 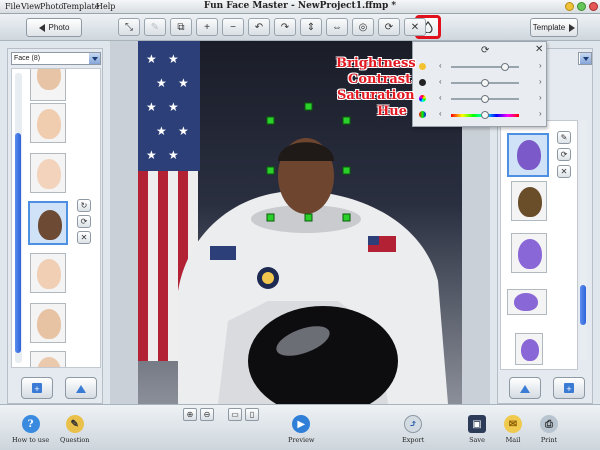 What do you see at coordinates (301, 429) in the screenshot?
I see `preview-button: ▶ Preview` at bounding box center [301, 429].